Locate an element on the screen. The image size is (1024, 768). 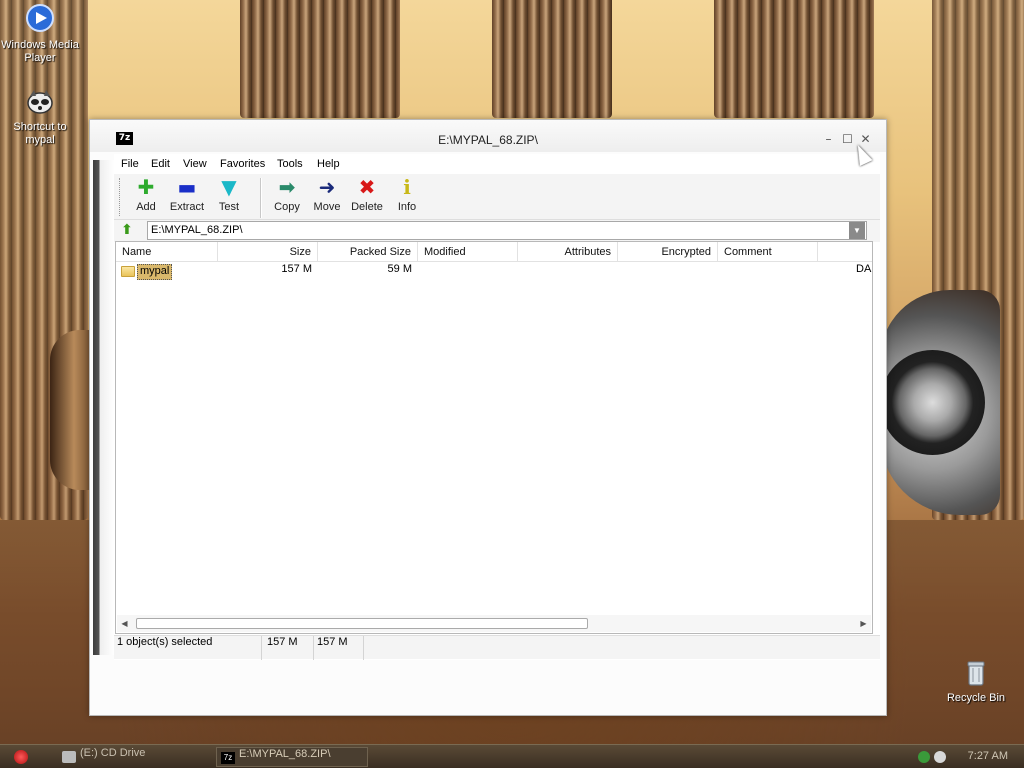
test-button: ▼ Test is located at coordinates (229, 197).